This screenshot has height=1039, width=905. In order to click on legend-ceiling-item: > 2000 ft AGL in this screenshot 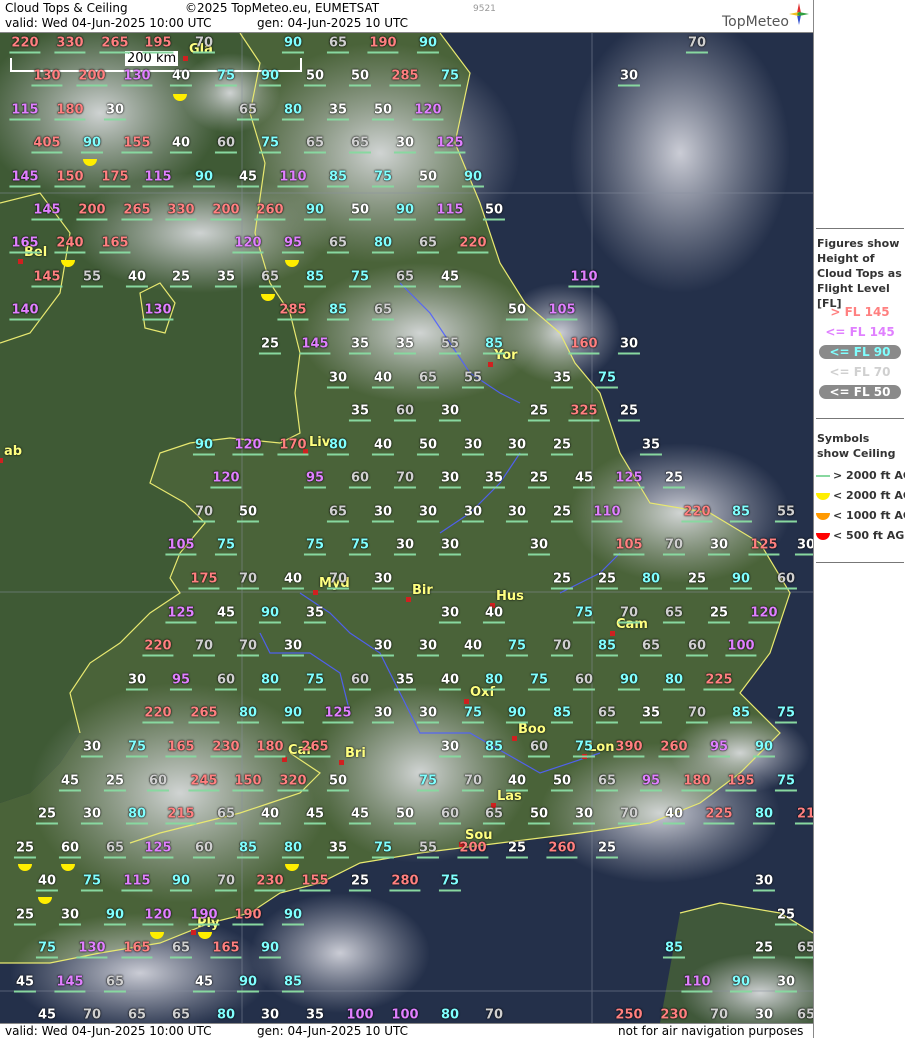, I will do `click(860, 475)`.